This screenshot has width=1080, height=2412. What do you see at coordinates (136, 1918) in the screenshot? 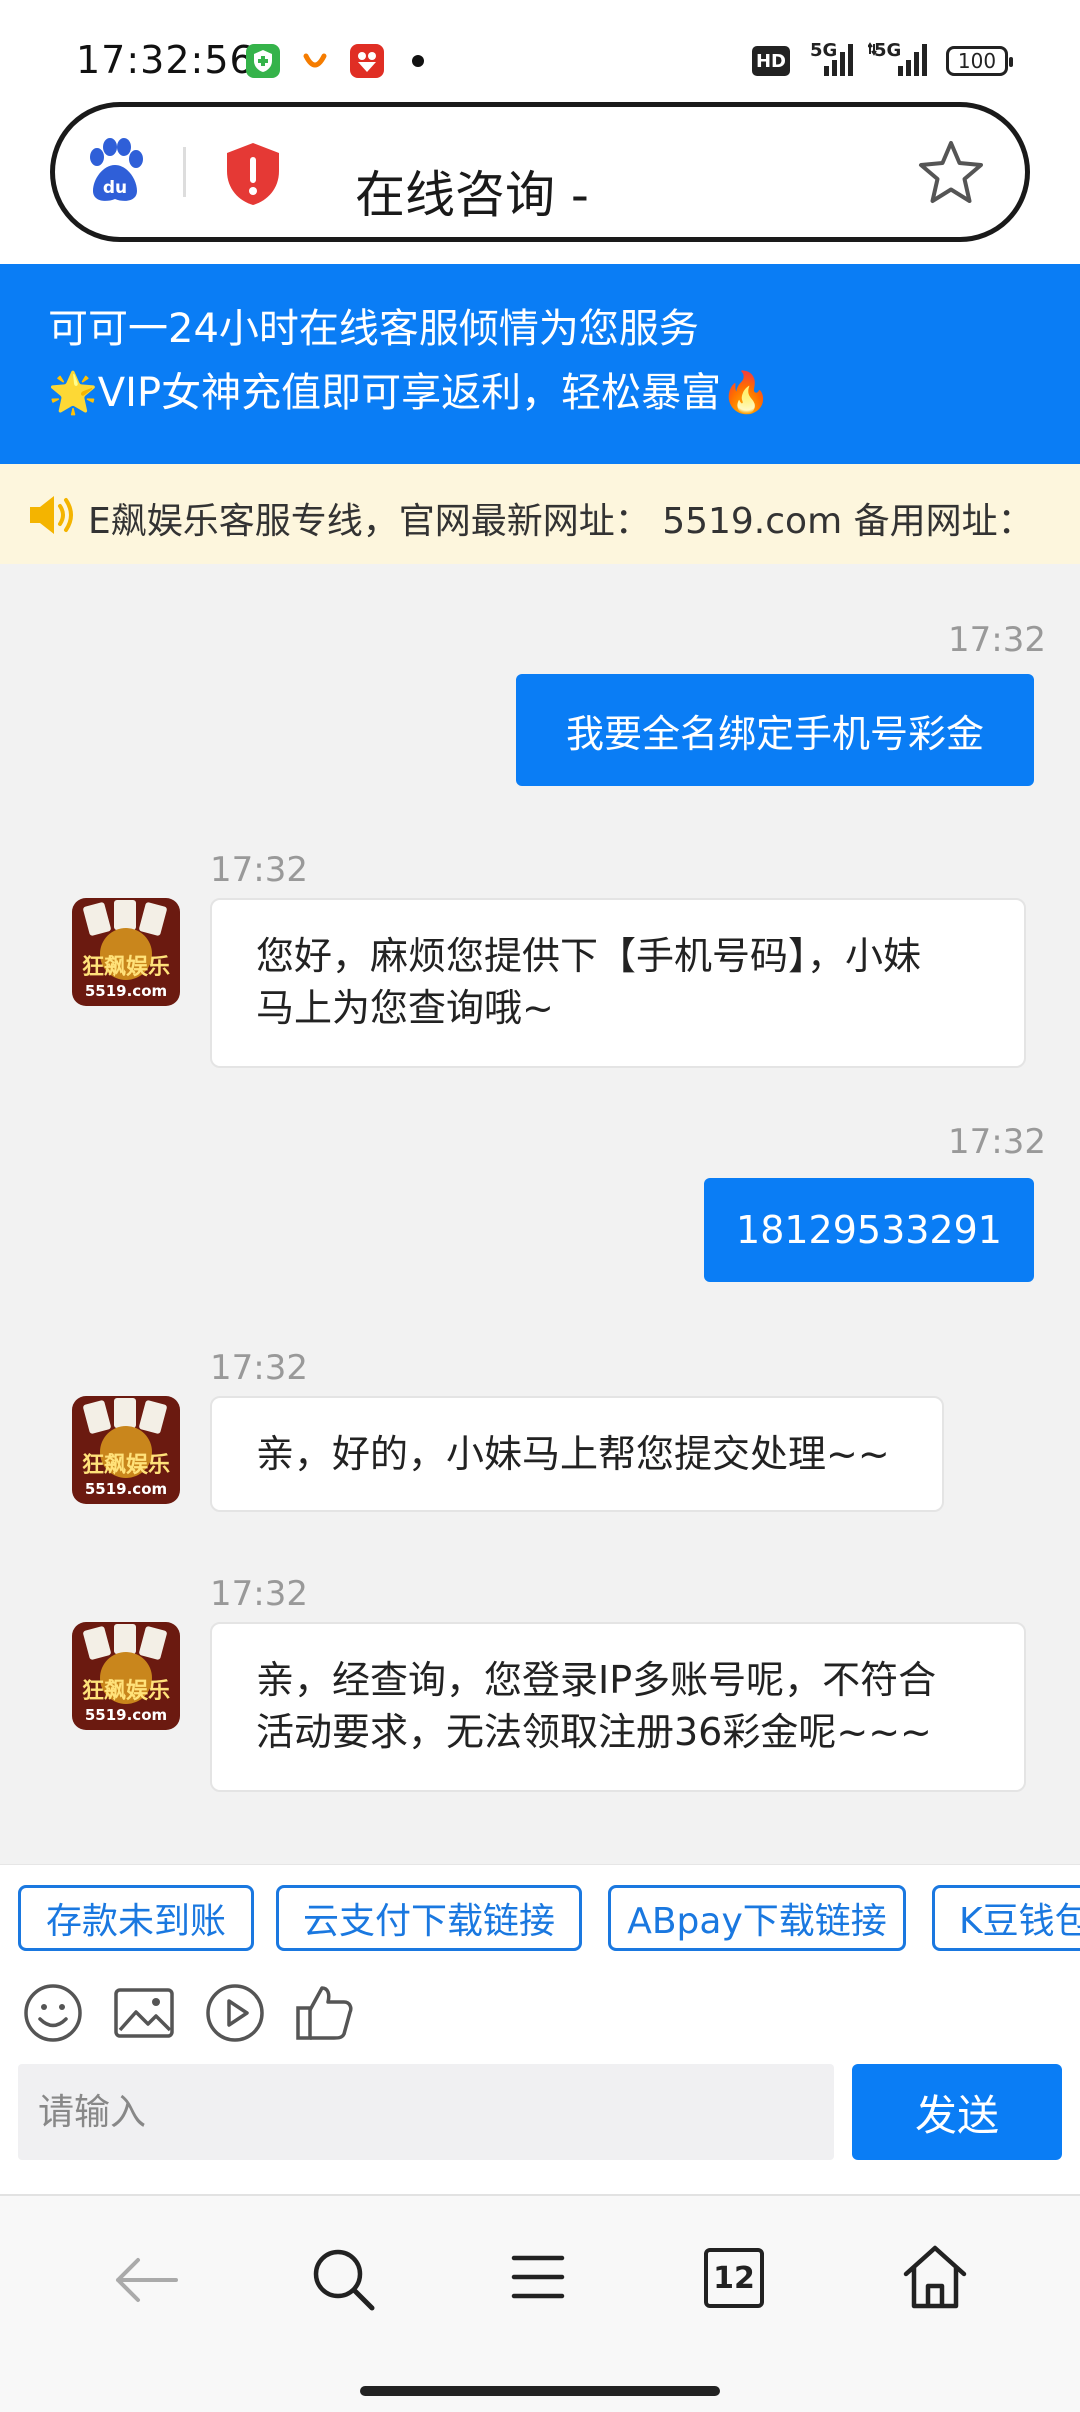
I see `quick-reply-button: 存款未到账` at bounding box center [136, 1918].